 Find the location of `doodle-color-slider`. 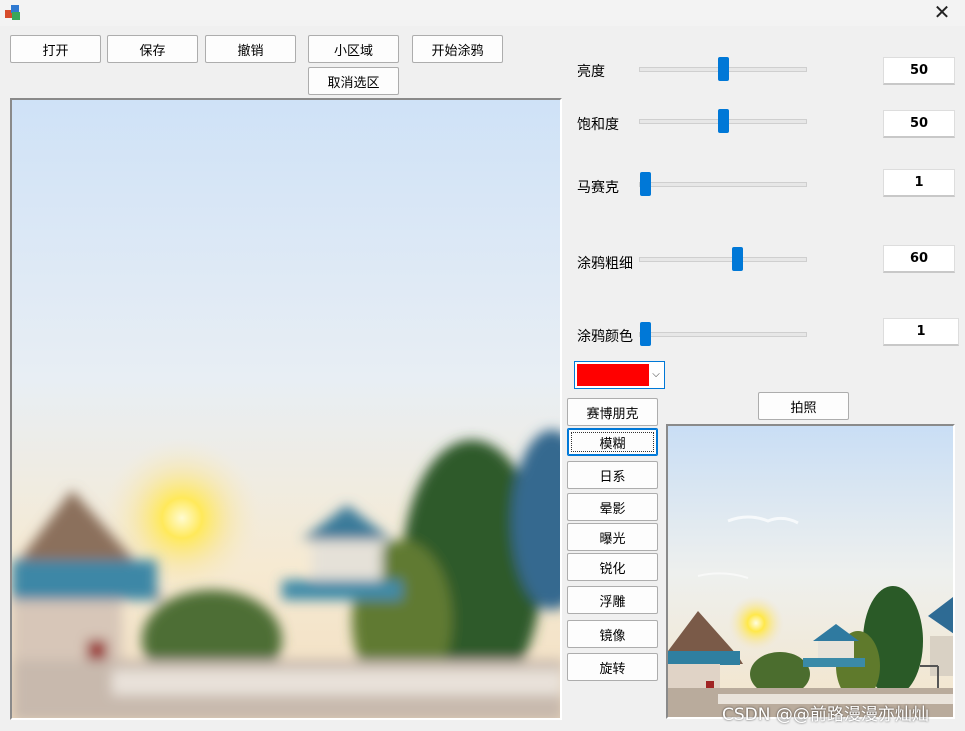

doodle-color-slider is located at coordinates (723, 334).